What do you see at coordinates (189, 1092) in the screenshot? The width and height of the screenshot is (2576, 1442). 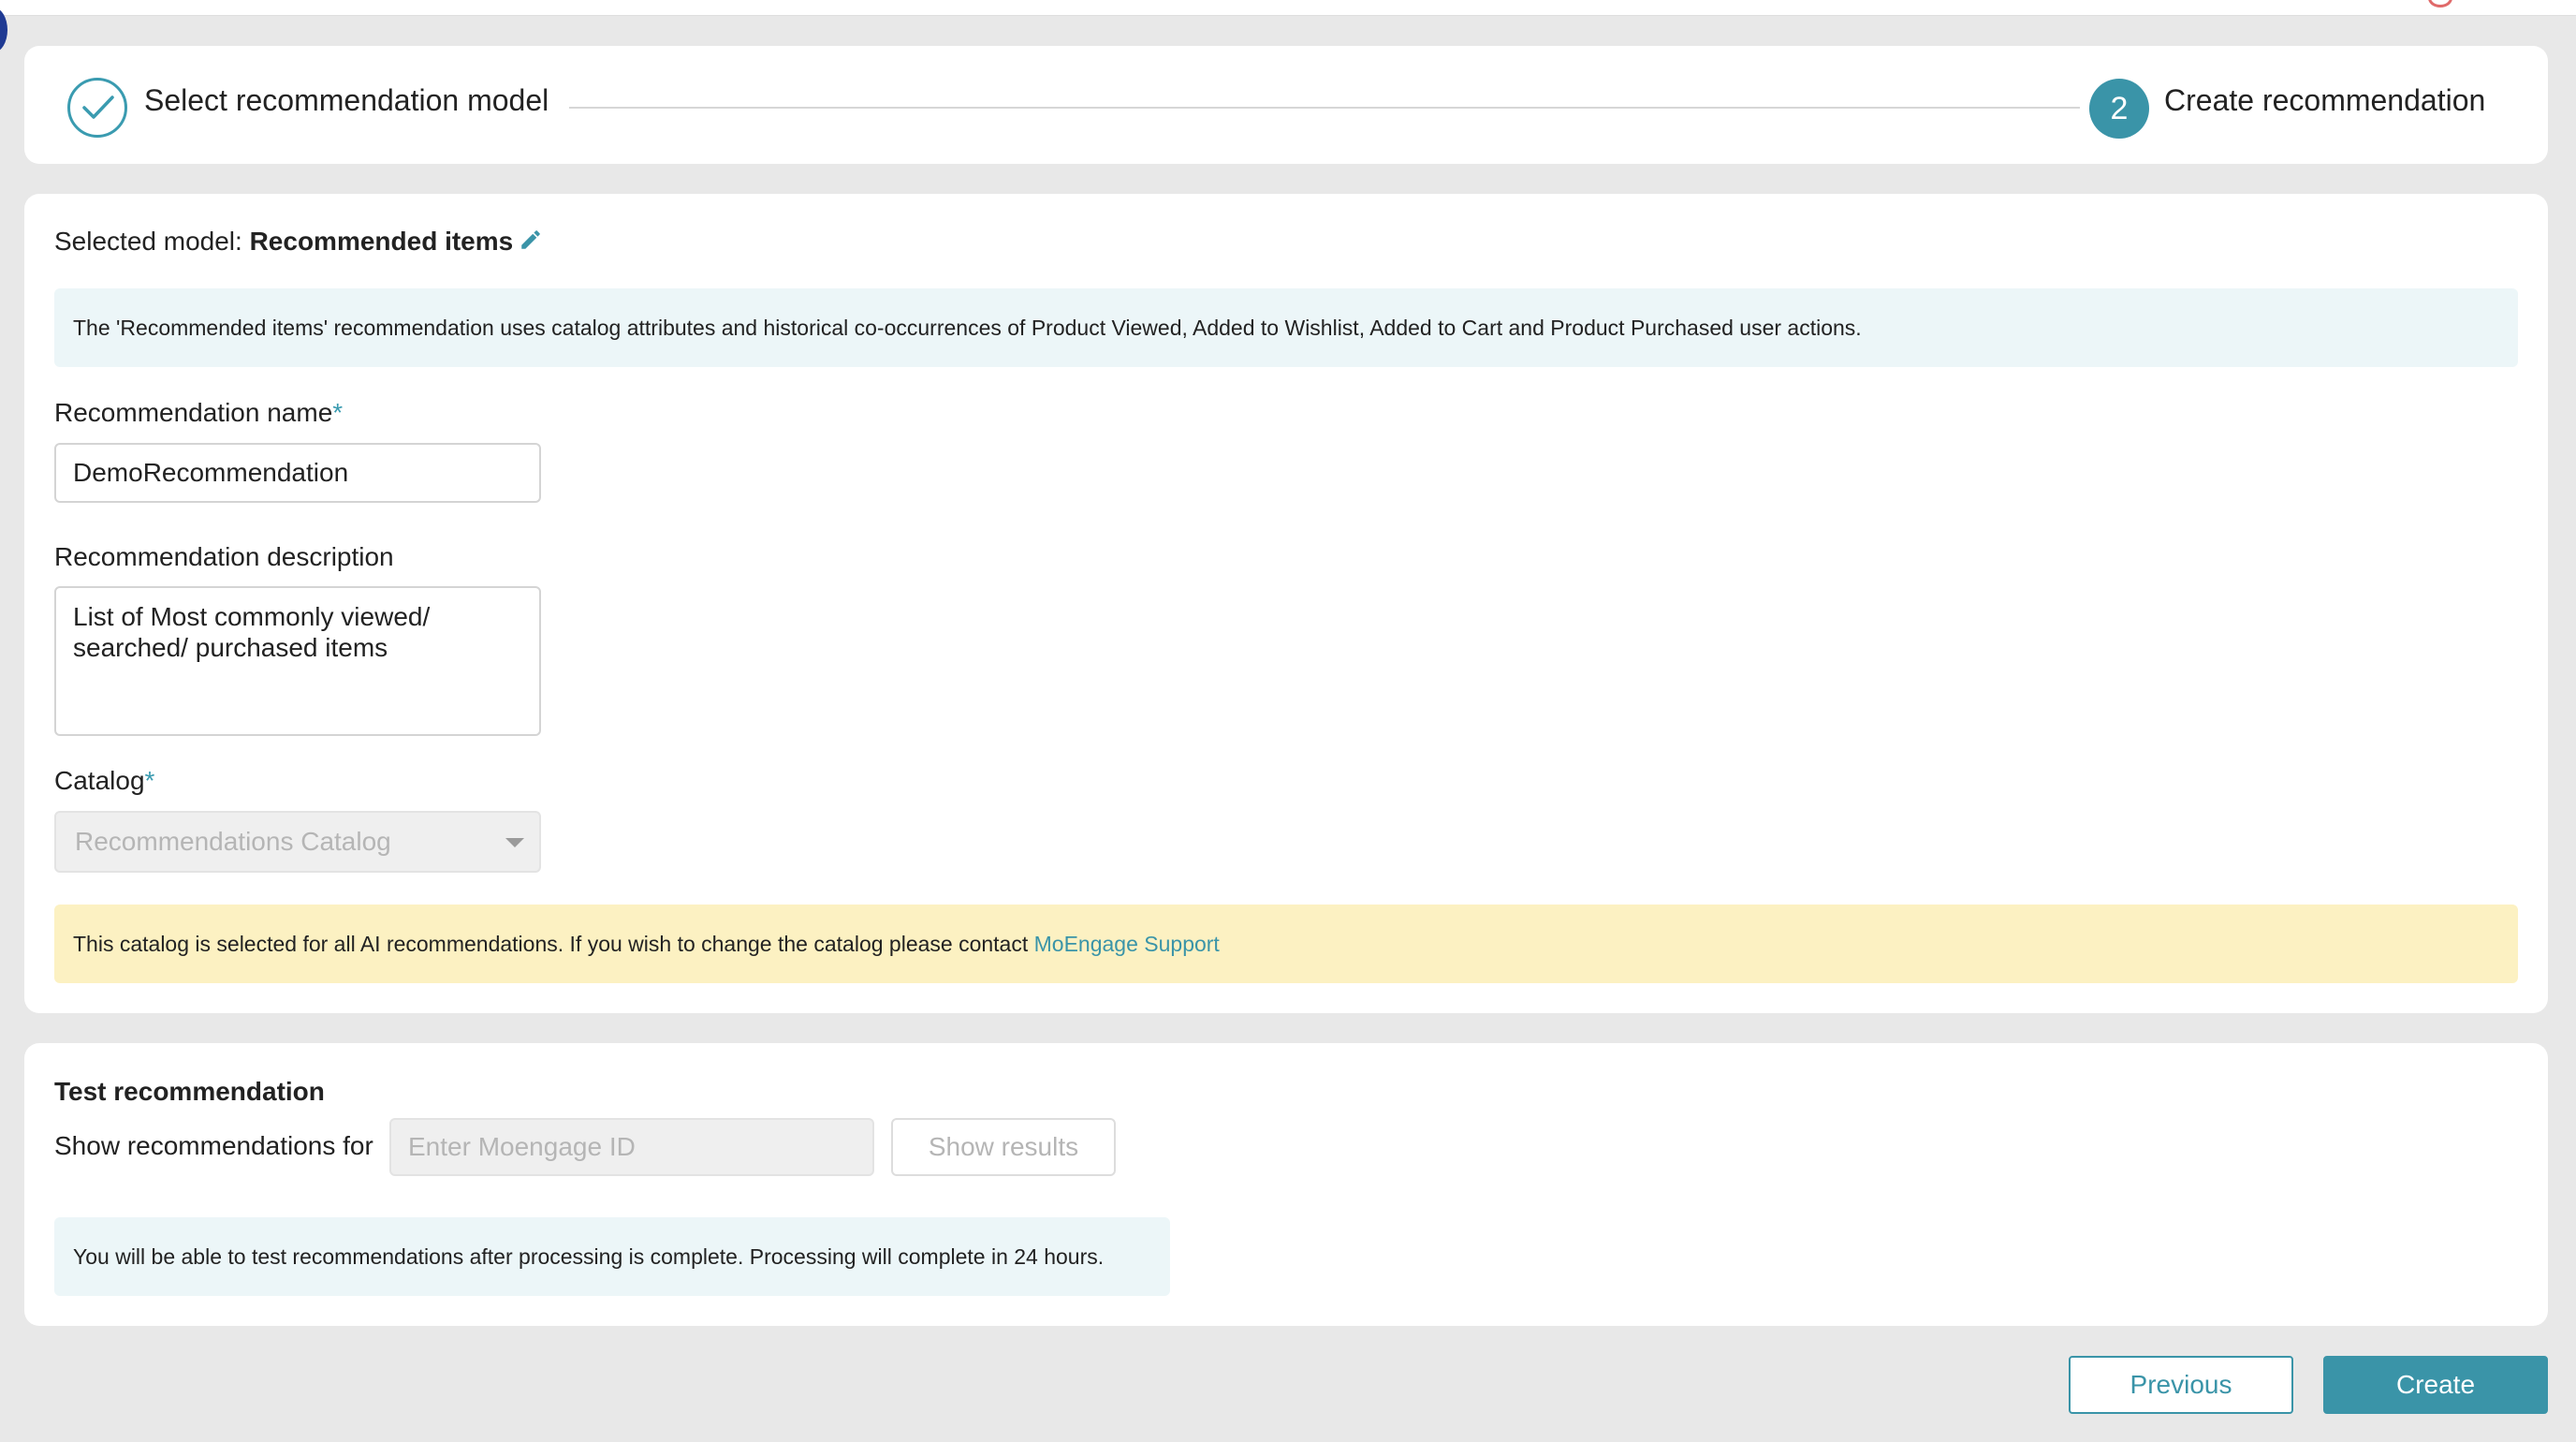 I see `test-section-title: Test recommendation` at bounding box center [189, 1092].